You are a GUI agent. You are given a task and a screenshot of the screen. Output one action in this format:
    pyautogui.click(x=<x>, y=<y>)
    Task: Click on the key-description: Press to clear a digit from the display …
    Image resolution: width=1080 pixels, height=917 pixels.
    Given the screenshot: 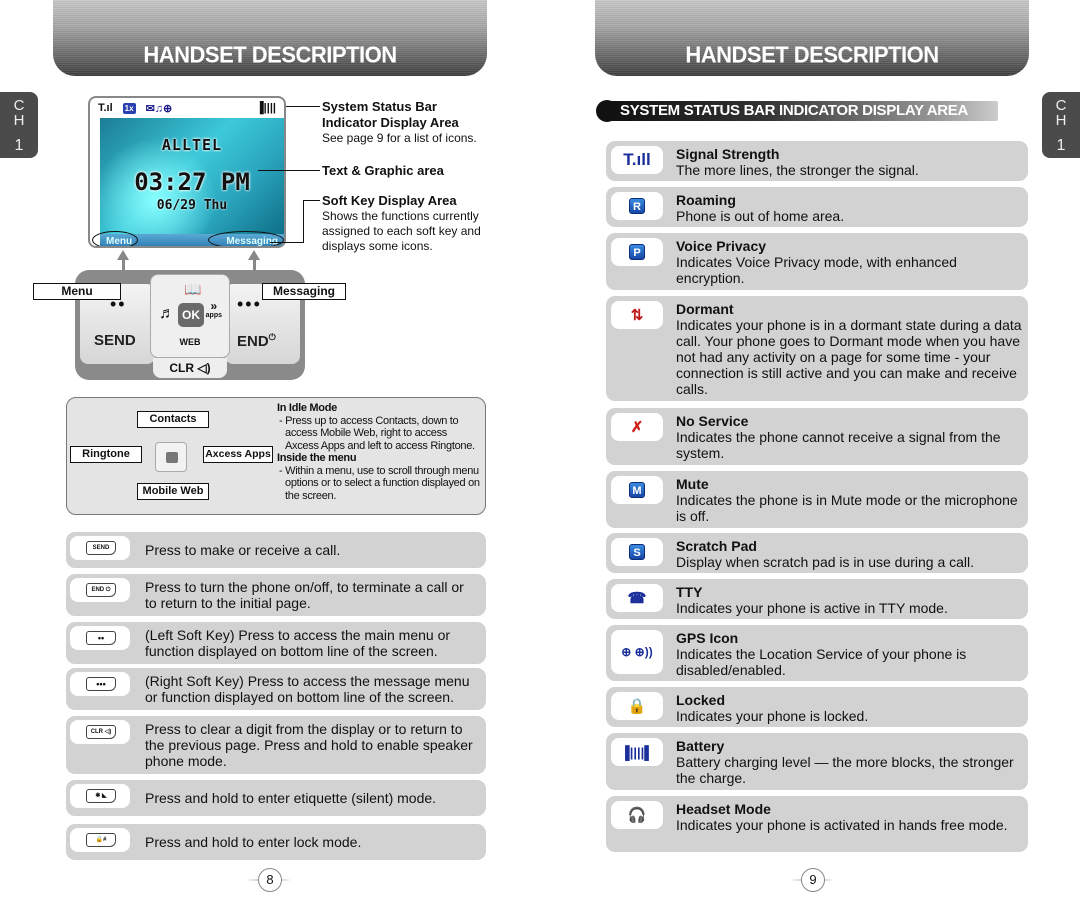 What is the action you would take?
    pyautogui.click(x=309, y=745)
    